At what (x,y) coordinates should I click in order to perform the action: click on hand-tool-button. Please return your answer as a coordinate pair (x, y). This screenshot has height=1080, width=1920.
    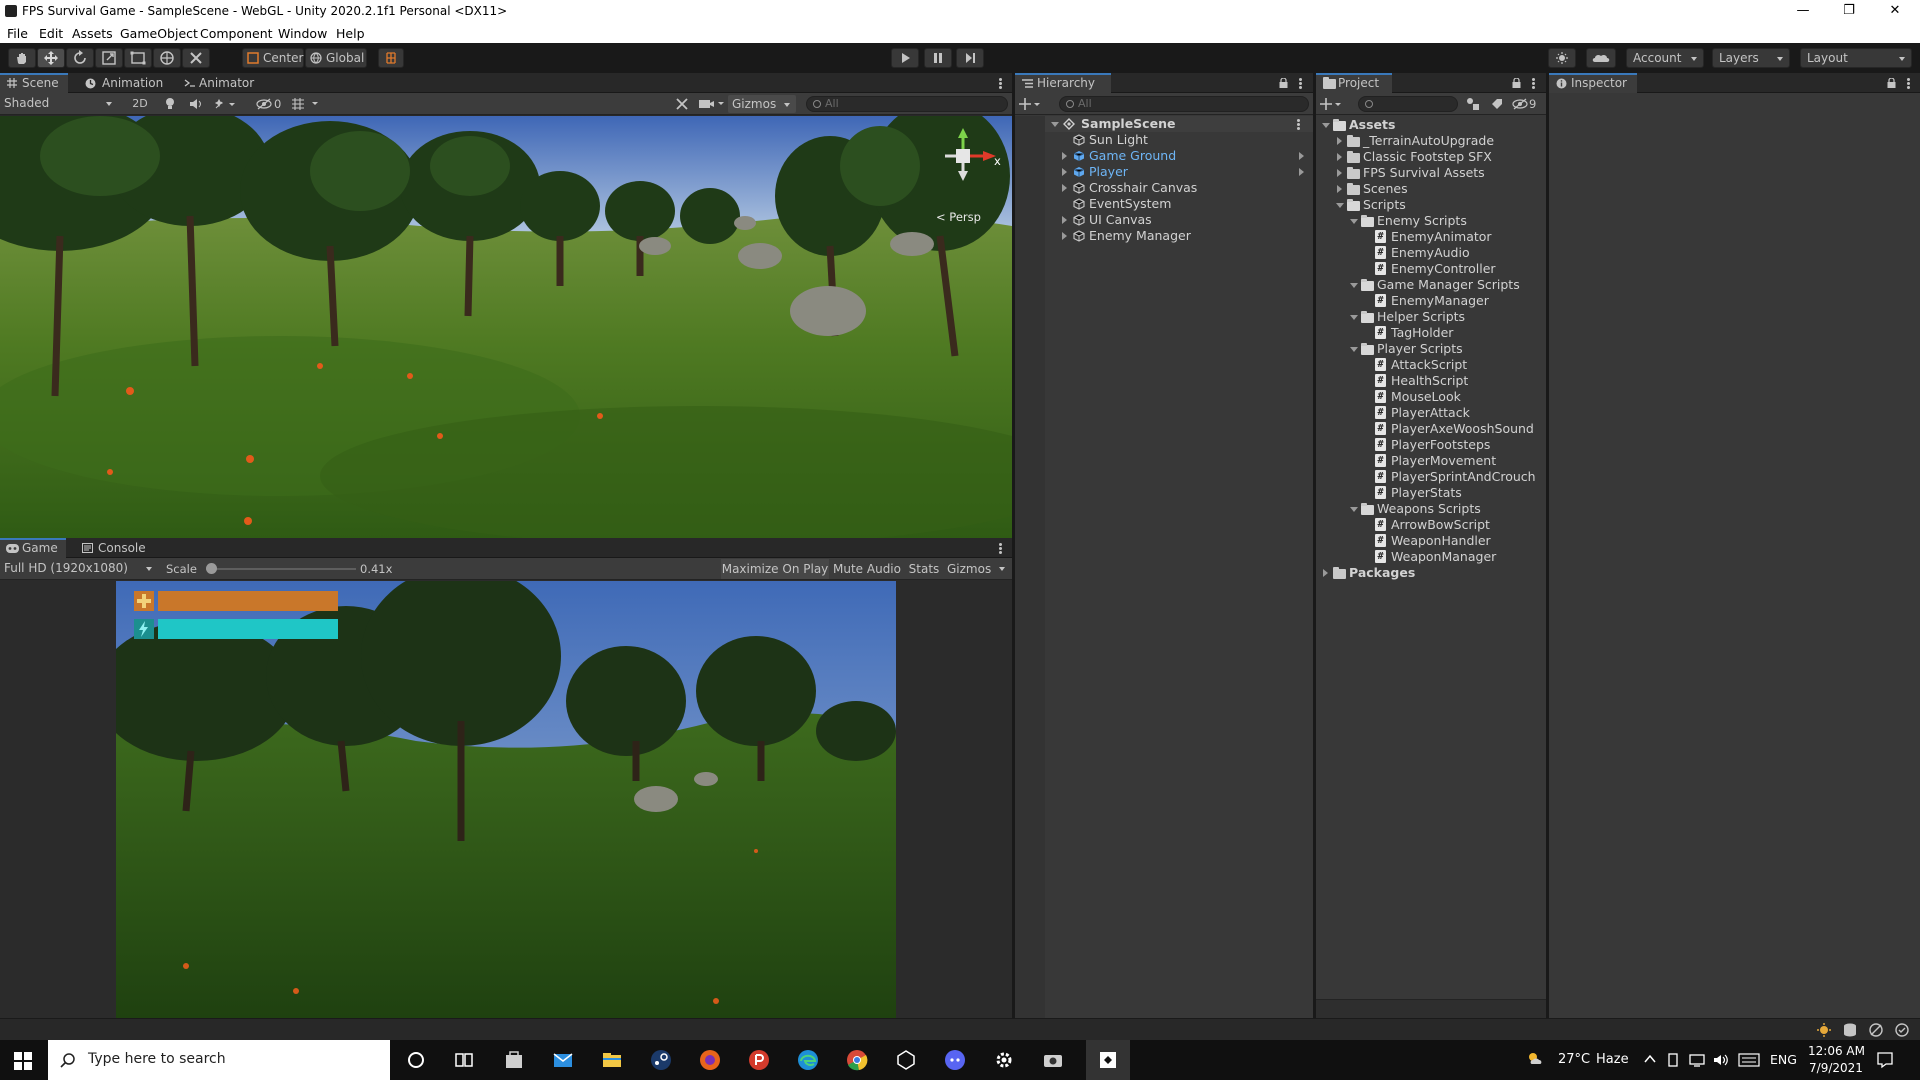
    Looking at the image, I should click on (22, 58).